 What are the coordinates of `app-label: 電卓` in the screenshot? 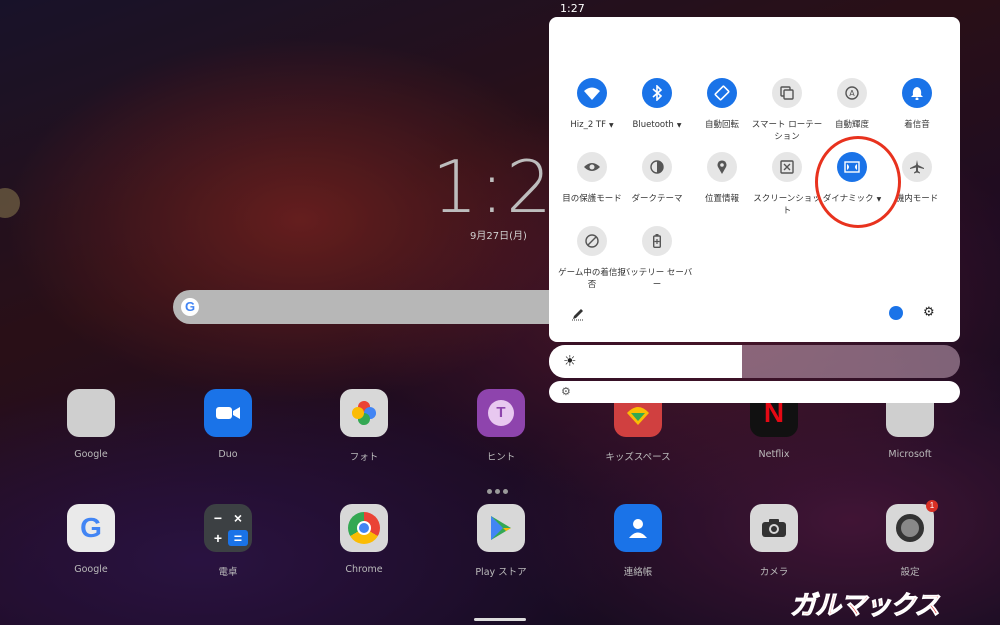 It's located at (228, 572).